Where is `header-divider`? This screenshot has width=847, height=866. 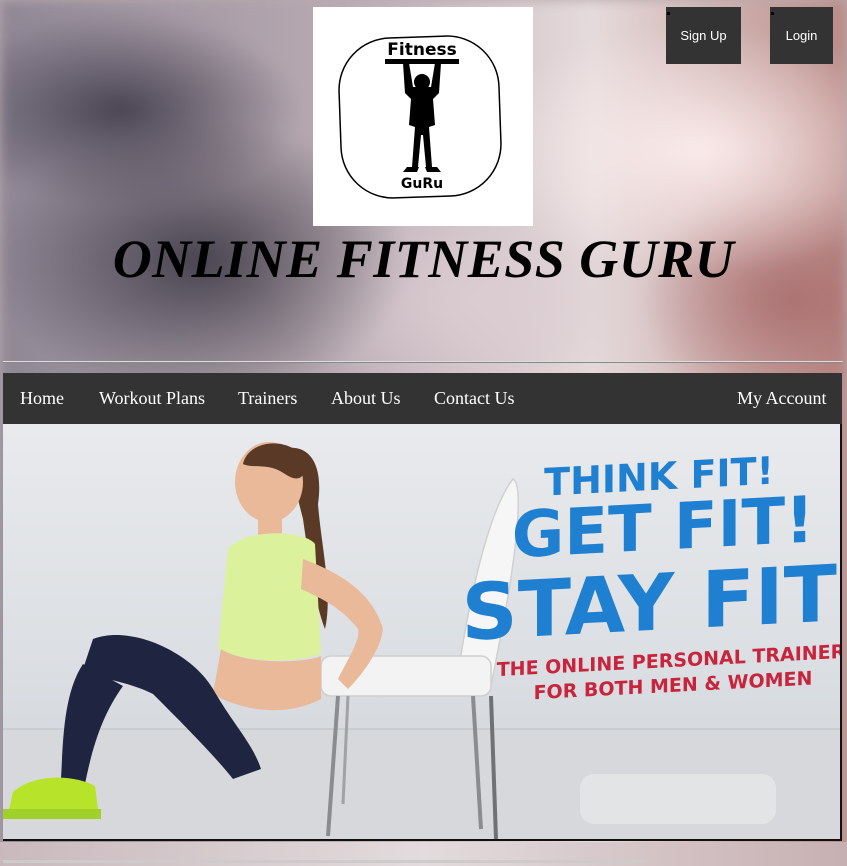 header-divider is located at coordinates (423, 362).